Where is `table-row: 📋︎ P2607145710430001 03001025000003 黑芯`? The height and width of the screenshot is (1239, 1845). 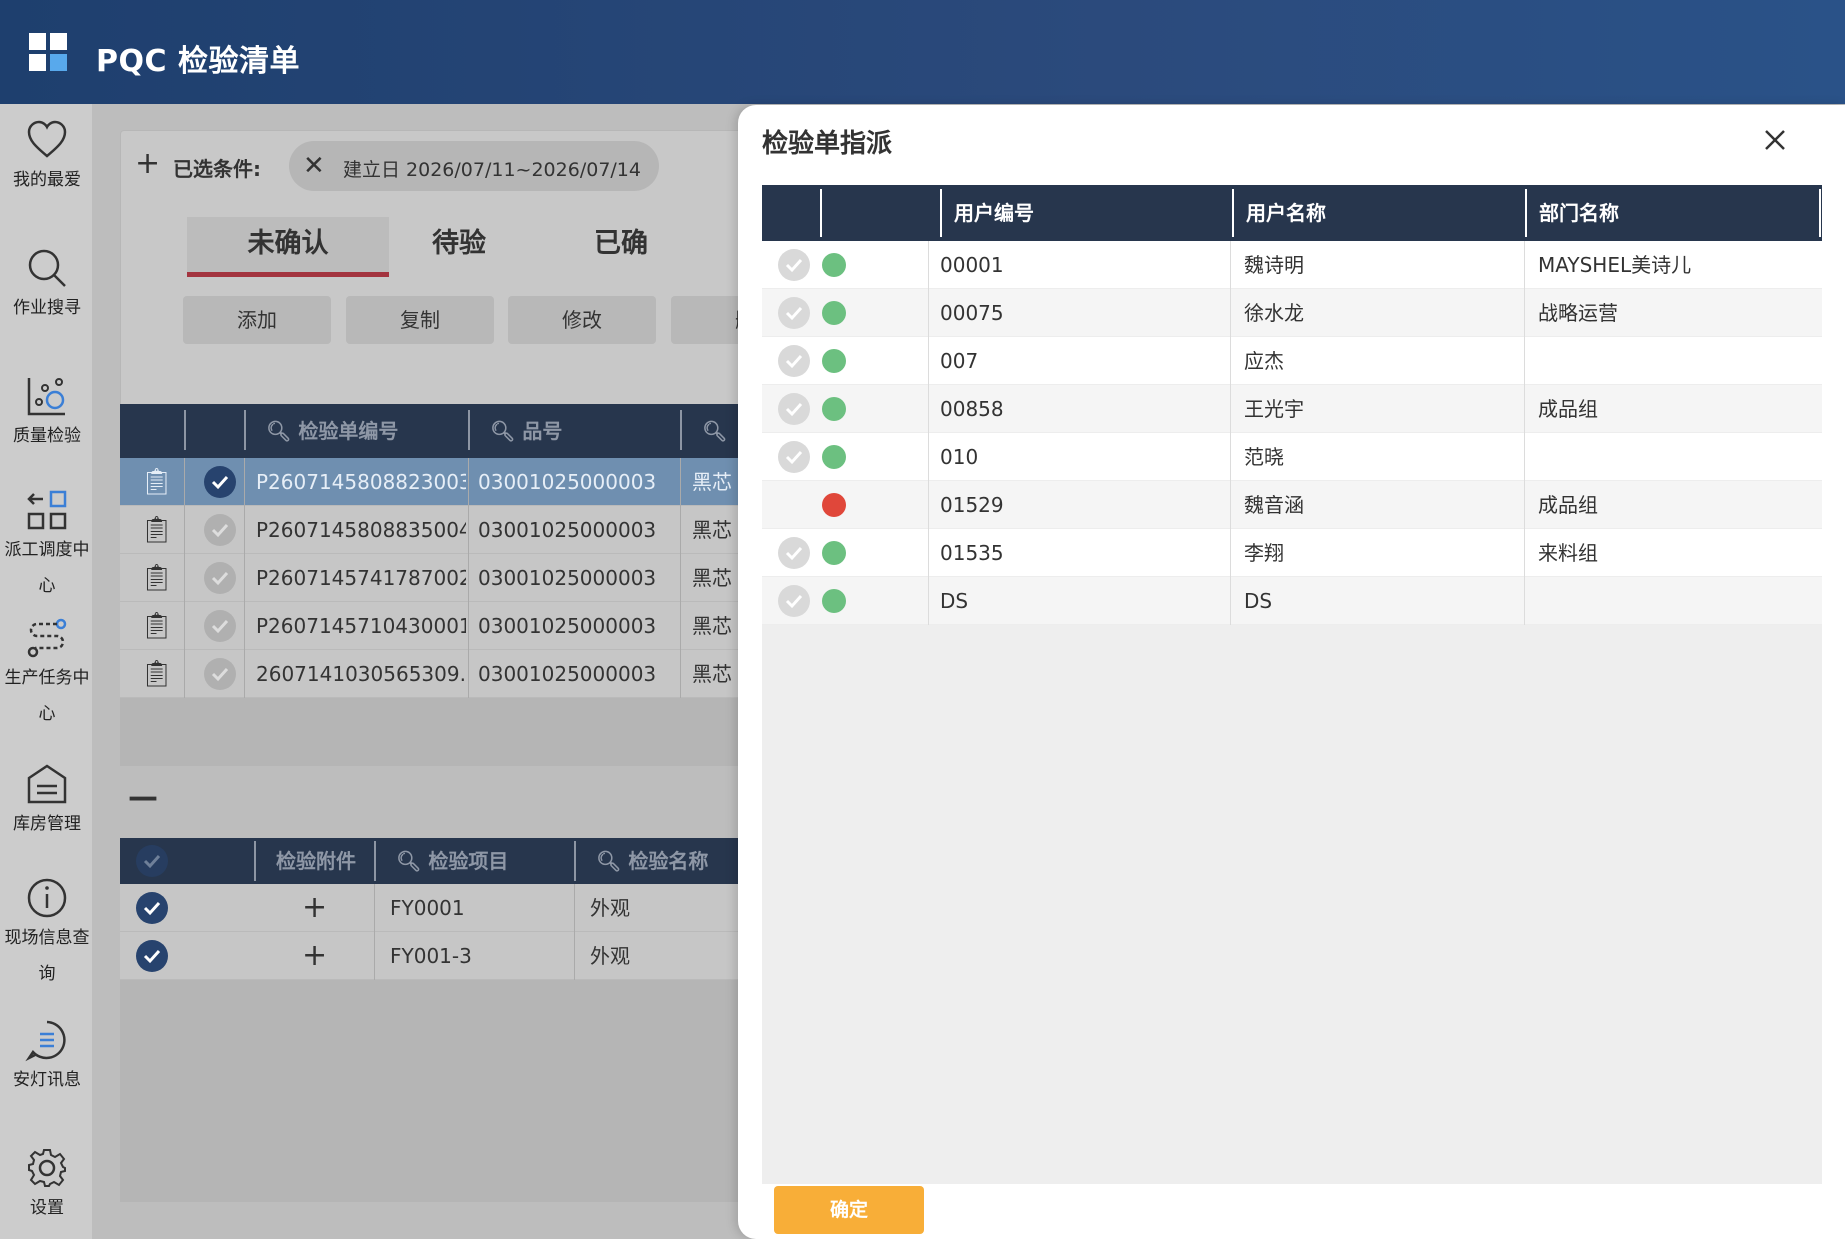
table-row: 📋︎ P2607145710430001 03001025000003 黑芯 is located at coordinates (477, 626).